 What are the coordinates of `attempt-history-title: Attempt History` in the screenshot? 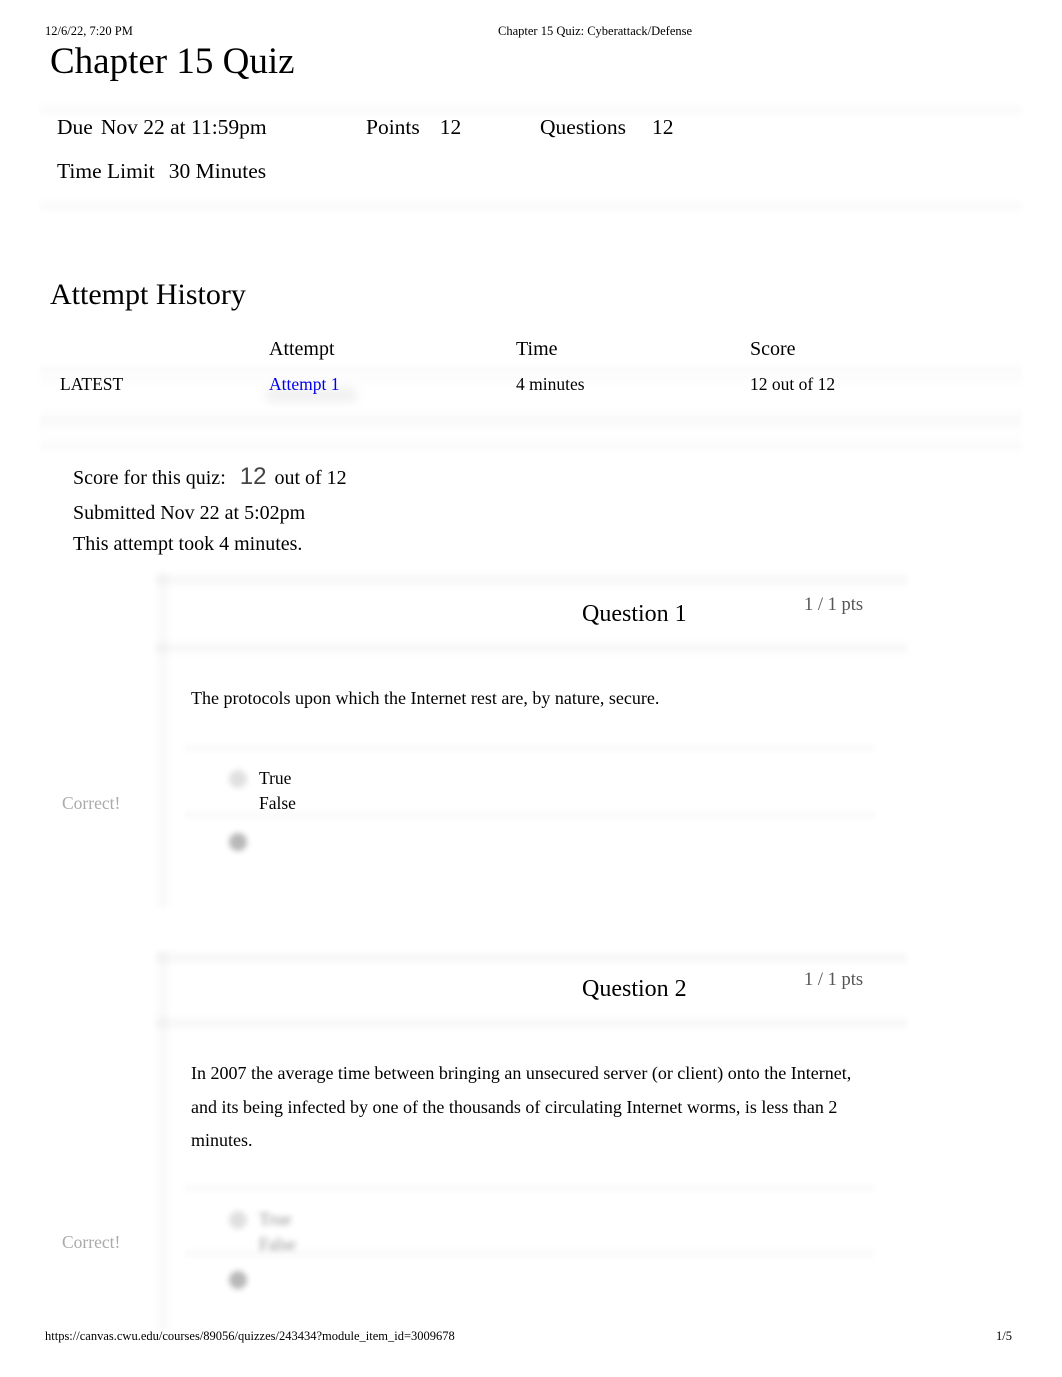 It's located at (148, 294).